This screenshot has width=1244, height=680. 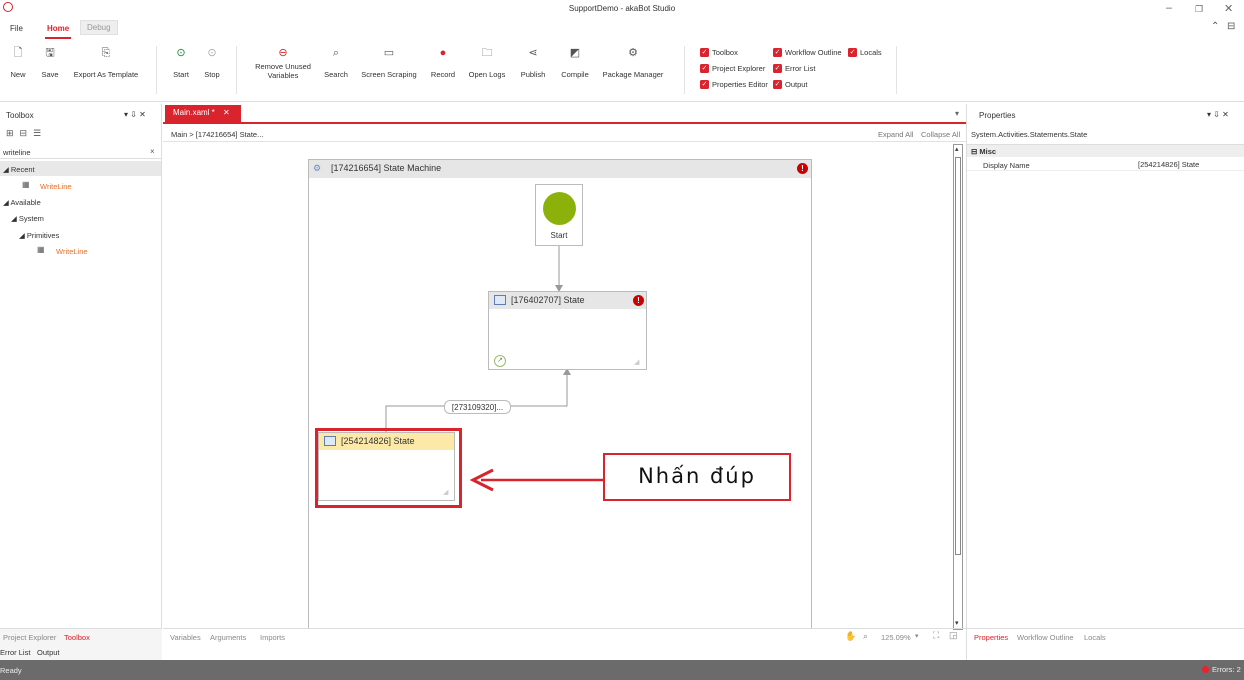 What do you see at coordinates (185, 637) in the screenshot?
I see `variables-tab: Variables` at bounding box center [185, 637].